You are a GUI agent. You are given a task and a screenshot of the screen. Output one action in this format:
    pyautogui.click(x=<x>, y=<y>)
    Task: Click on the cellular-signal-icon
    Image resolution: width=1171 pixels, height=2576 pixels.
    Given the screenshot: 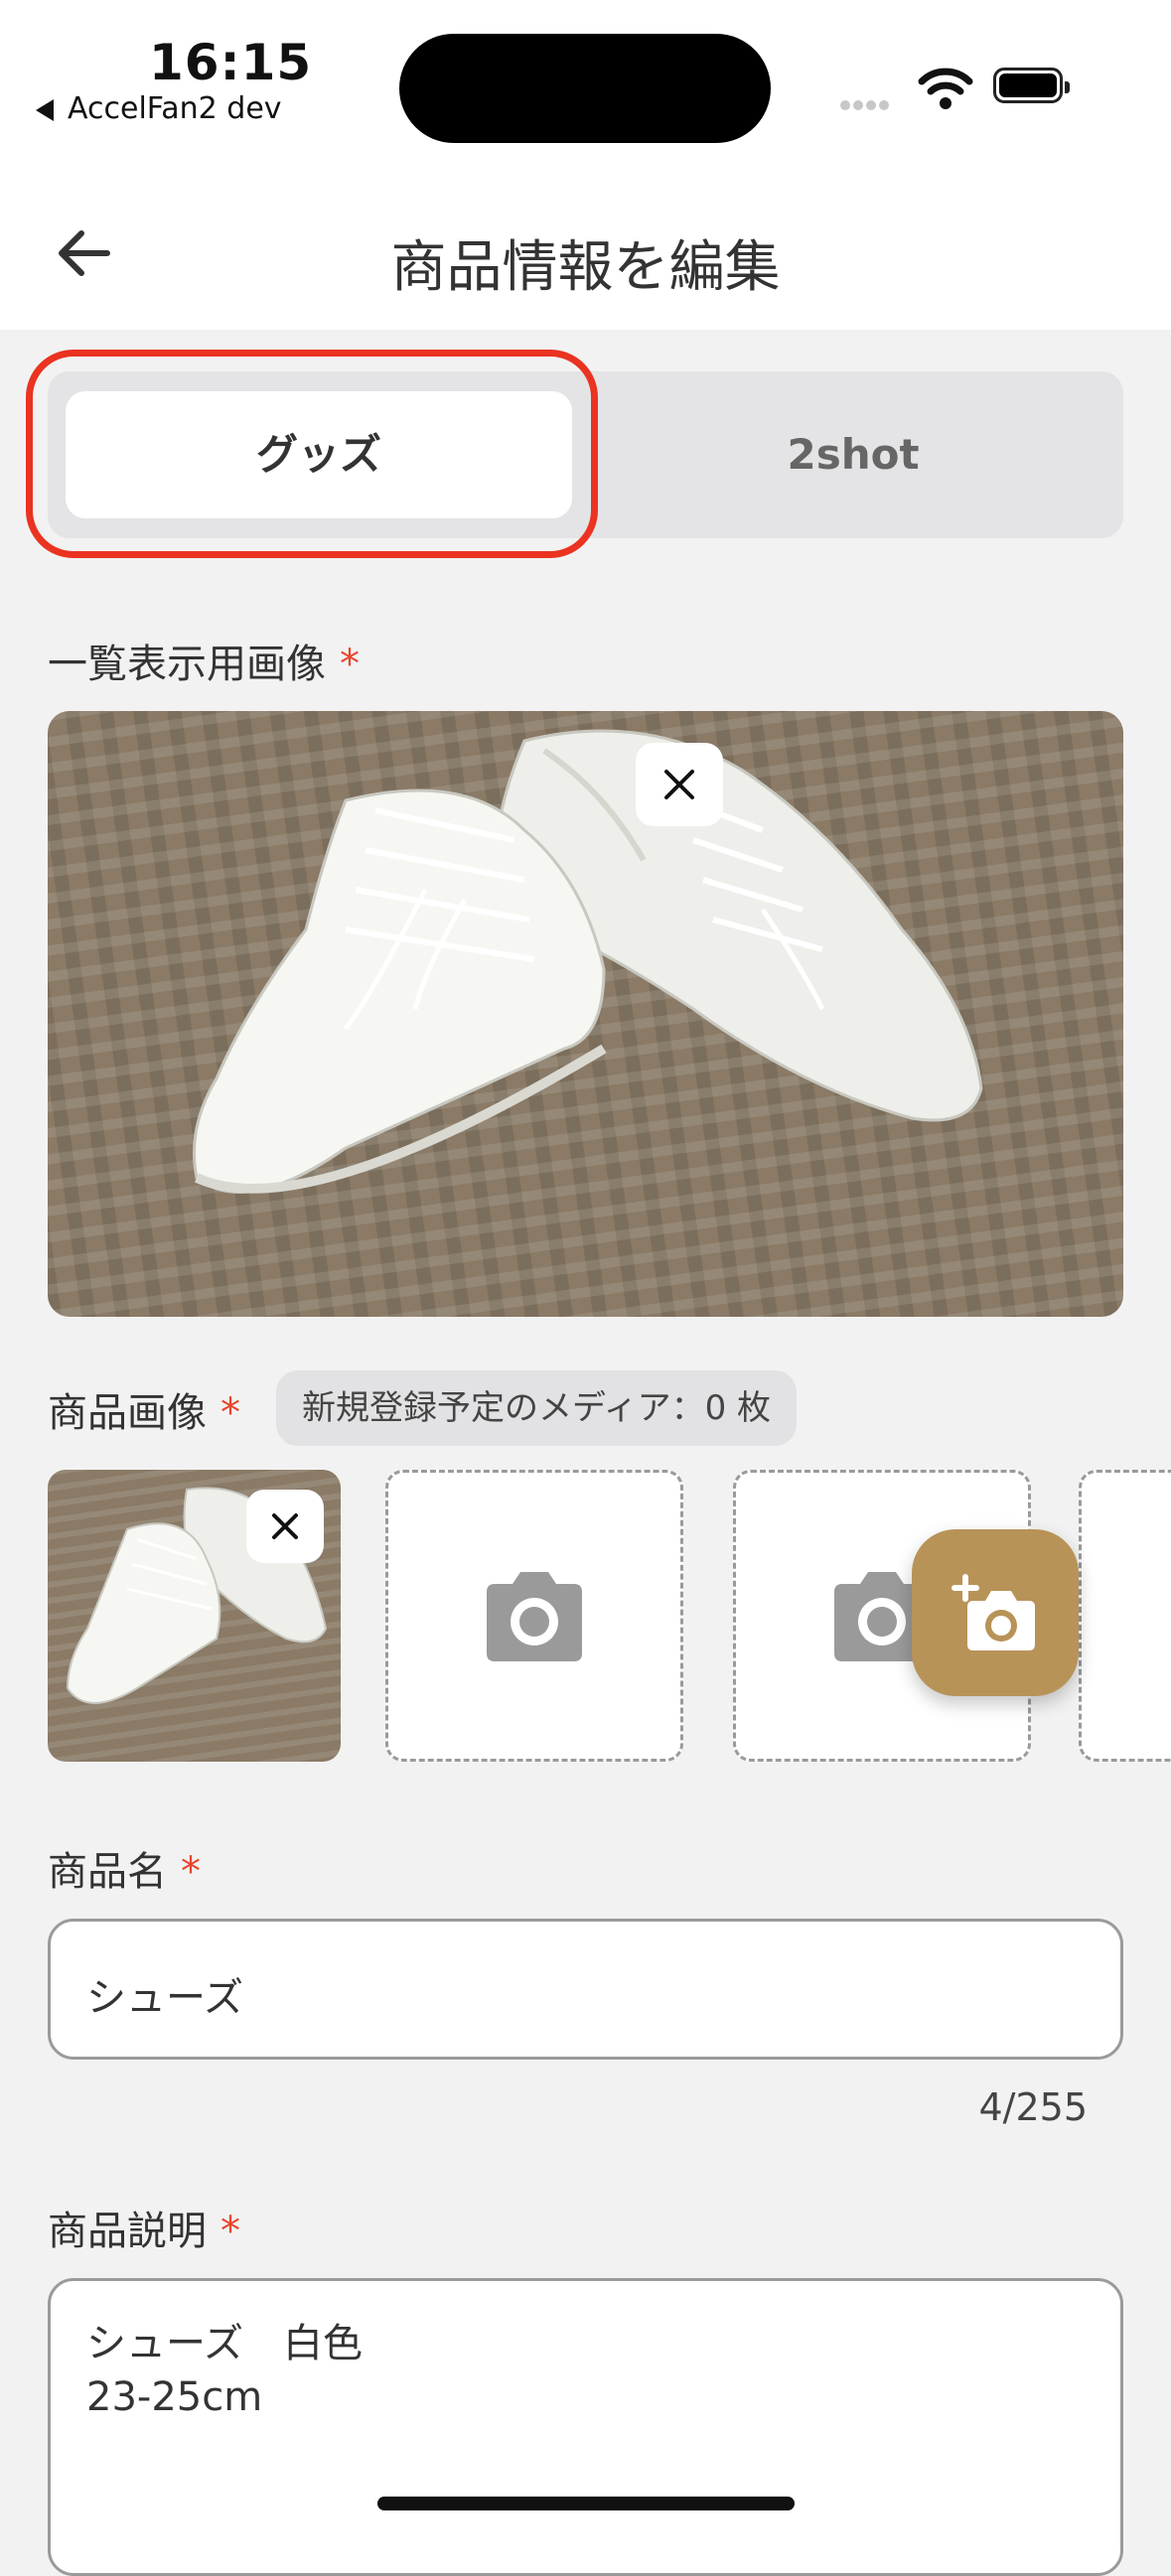 What is the action you would take?
    pyautogui.click(x=866, y=105)
    